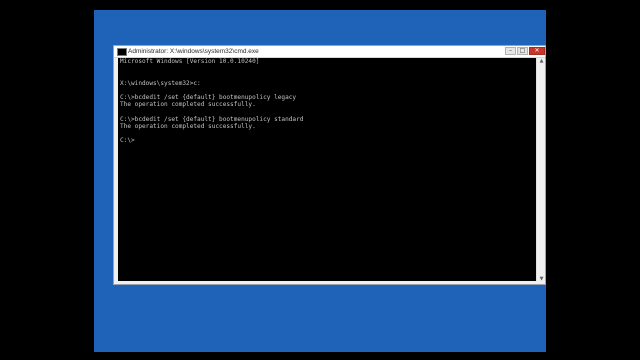  Describe the element at coordinates (160, 83) in the screenshot. I see `console-line: X:\windows\system32>c:` at that location.